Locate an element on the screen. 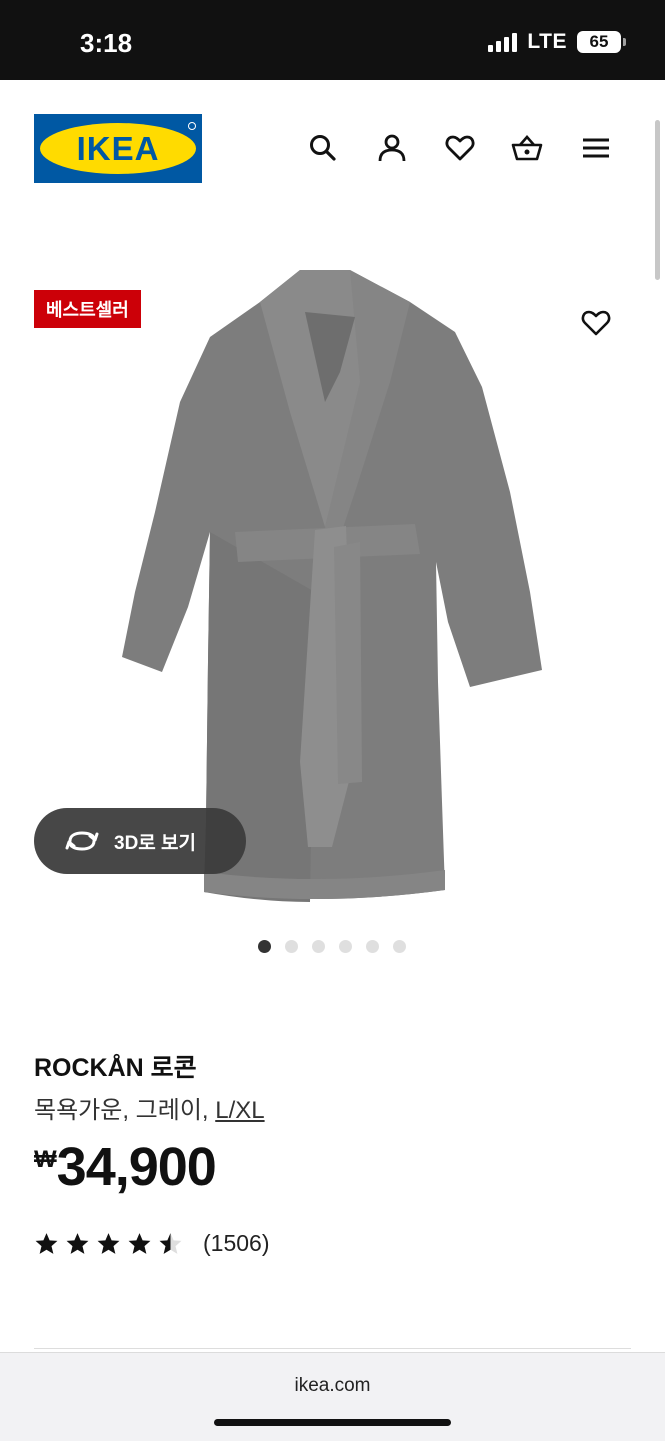 This screenshot has width=665, height=1441. half-star-icon is located at coordinates (170, 1243).